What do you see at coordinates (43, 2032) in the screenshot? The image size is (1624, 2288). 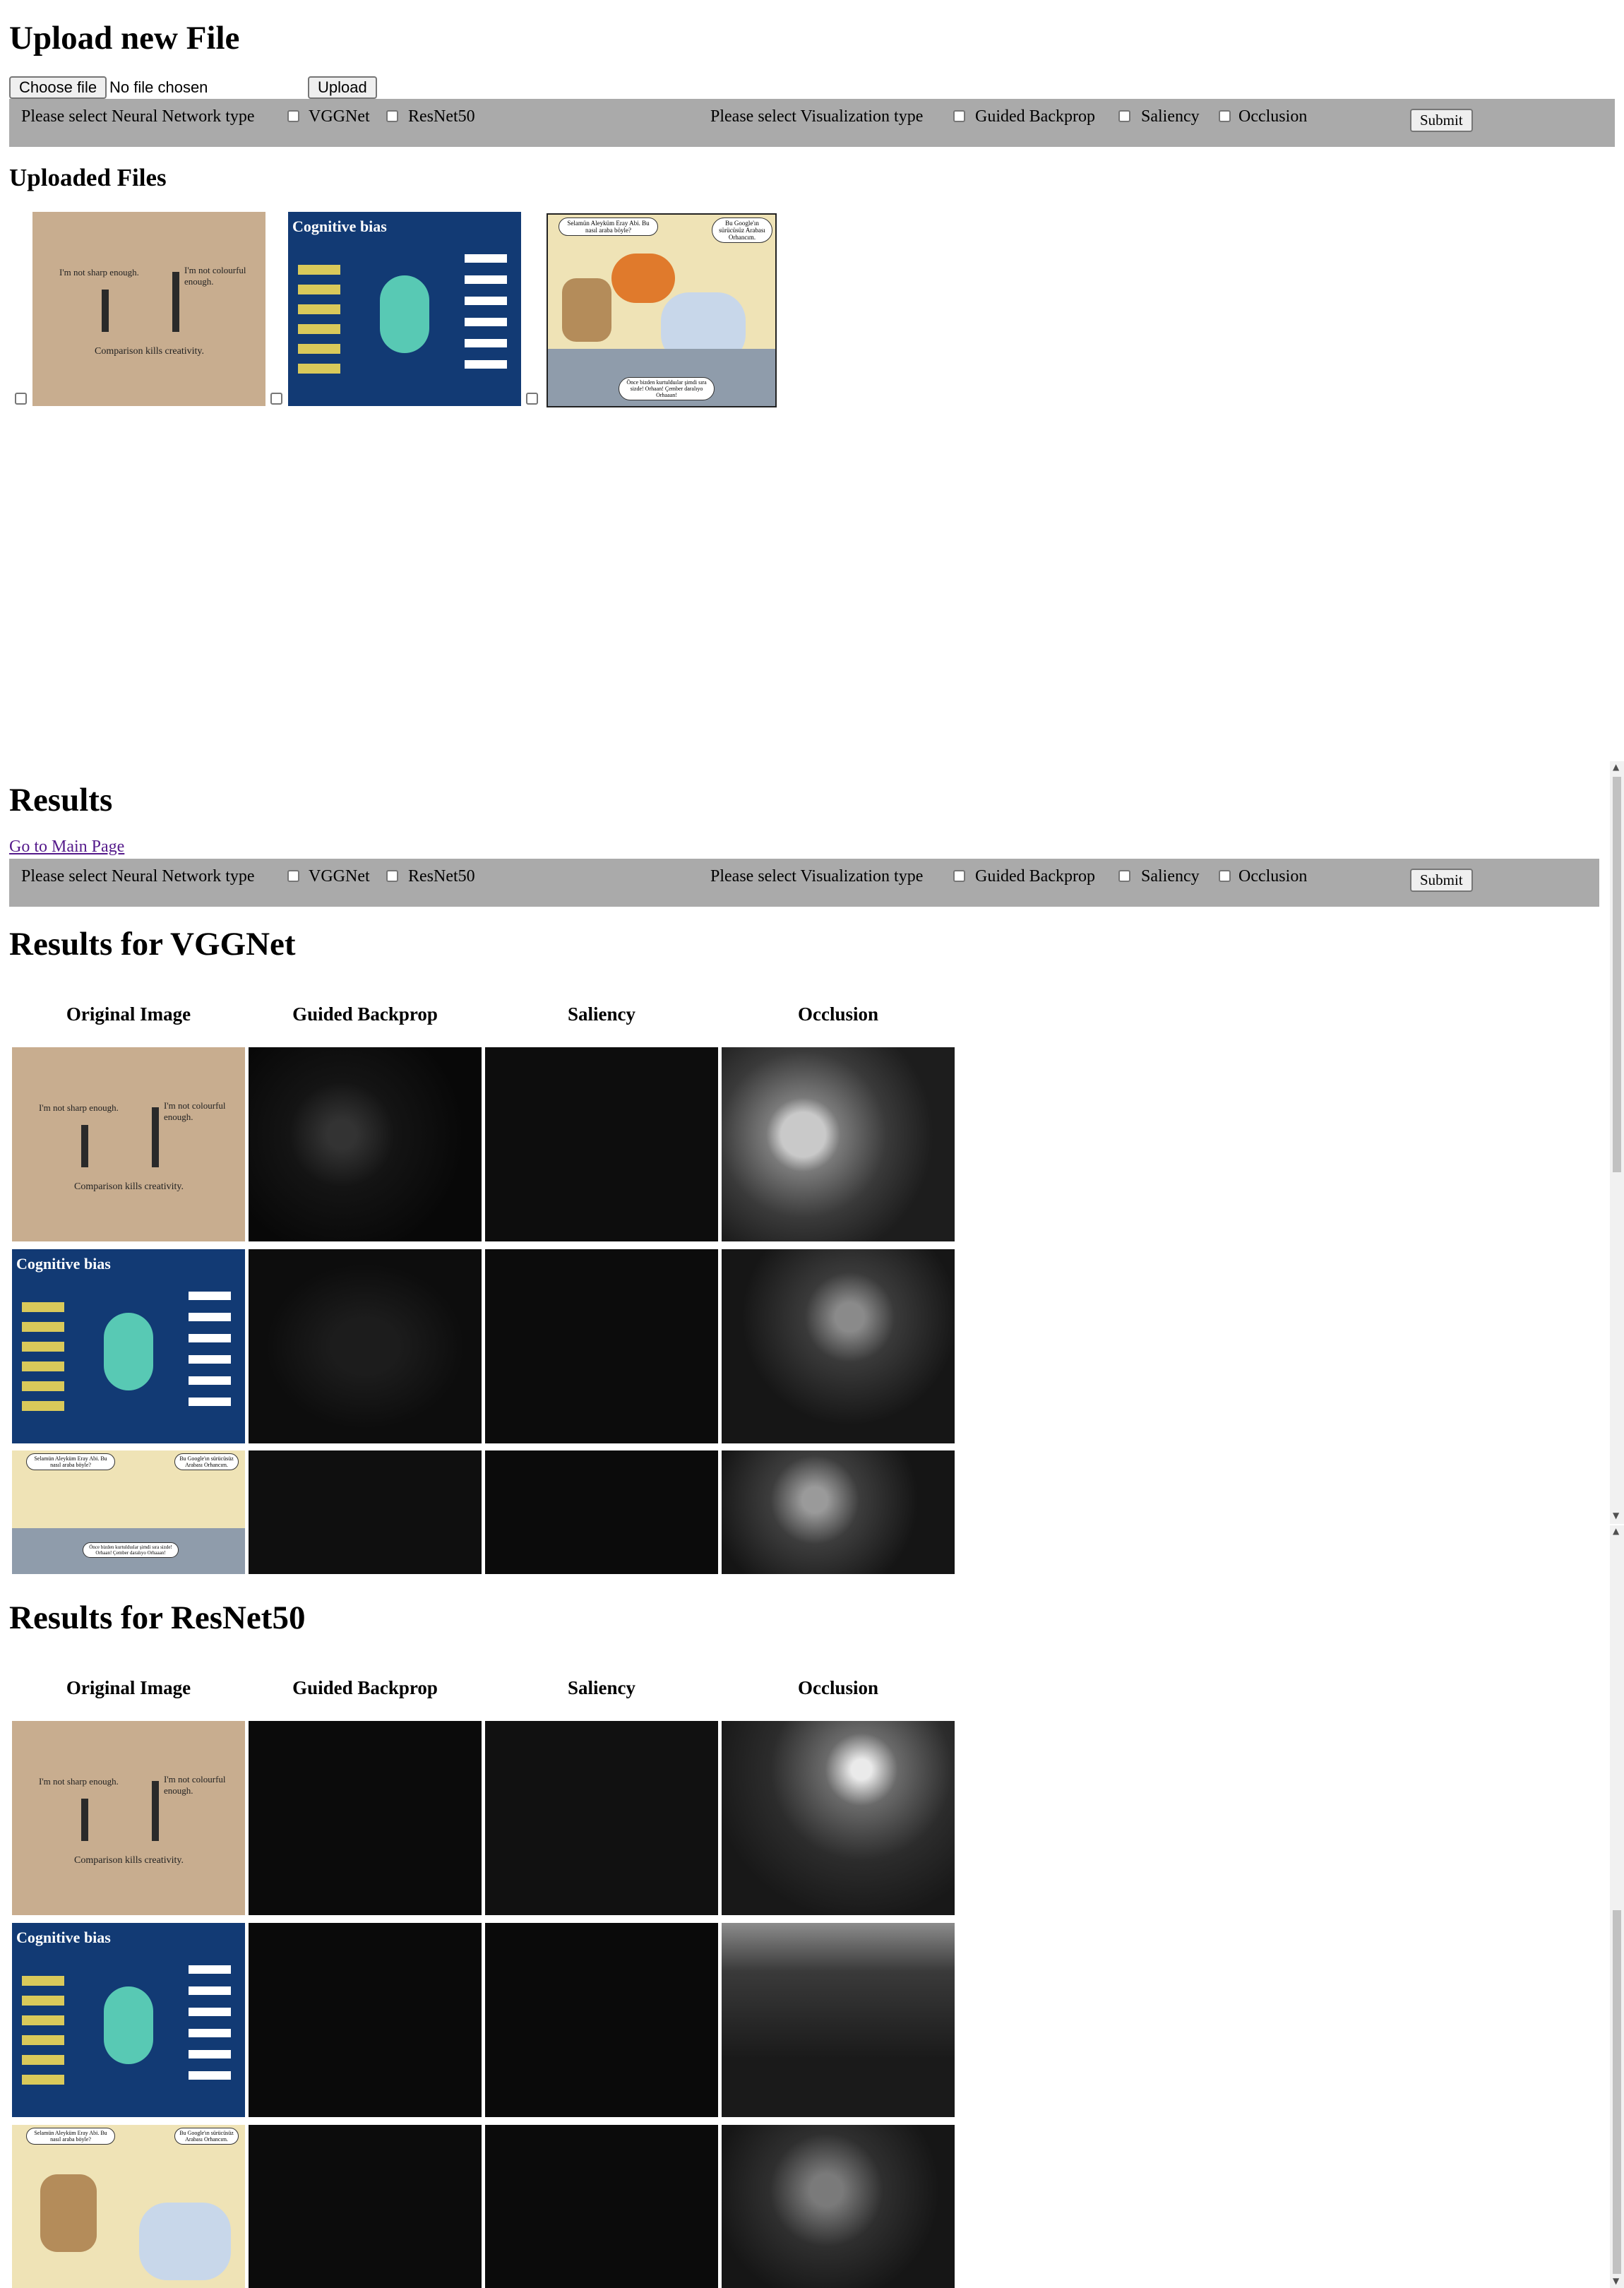 I see `bias-list-left` at bounding box center [43, 2032].